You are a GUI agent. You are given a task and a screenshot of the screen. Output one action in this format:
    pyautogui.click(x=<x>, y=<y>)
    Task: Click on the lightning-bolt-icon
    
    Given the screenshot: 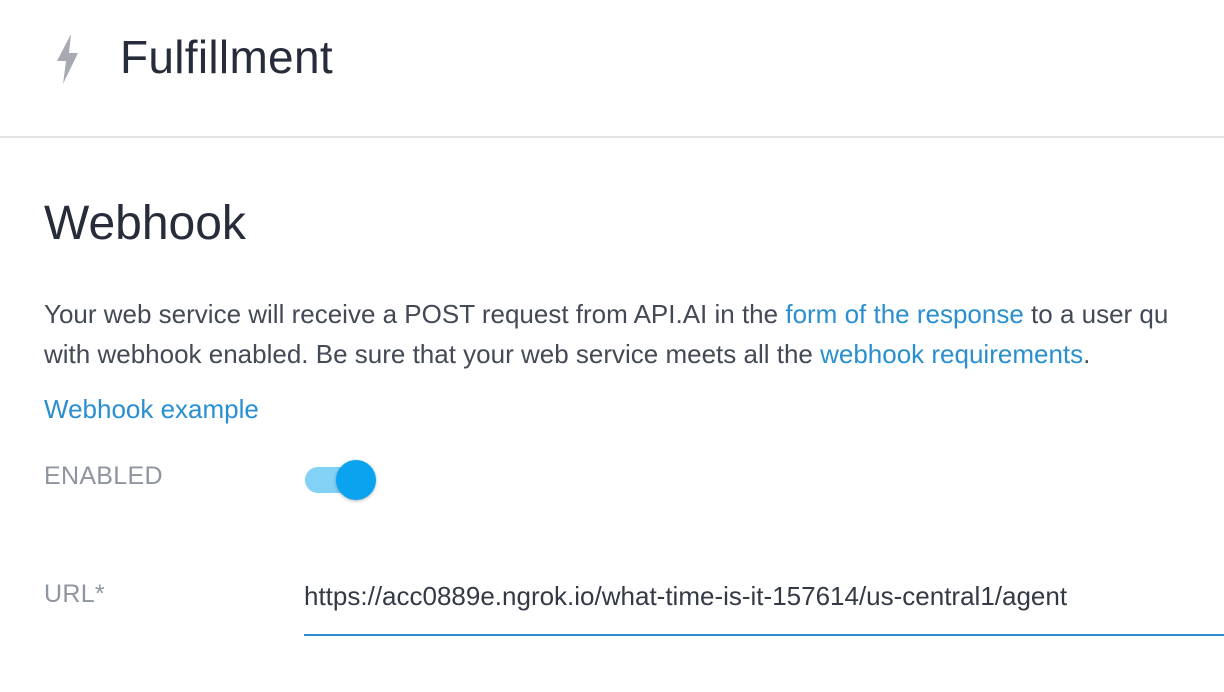 What is the action you would take?
    pyautogui.click(x=67, y=59)
    